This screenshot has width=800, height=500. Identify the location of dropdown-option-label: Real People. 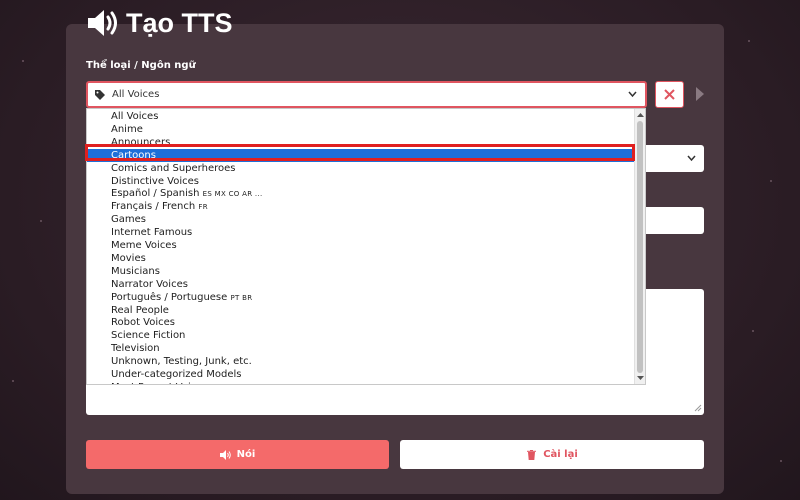
(140, 310).